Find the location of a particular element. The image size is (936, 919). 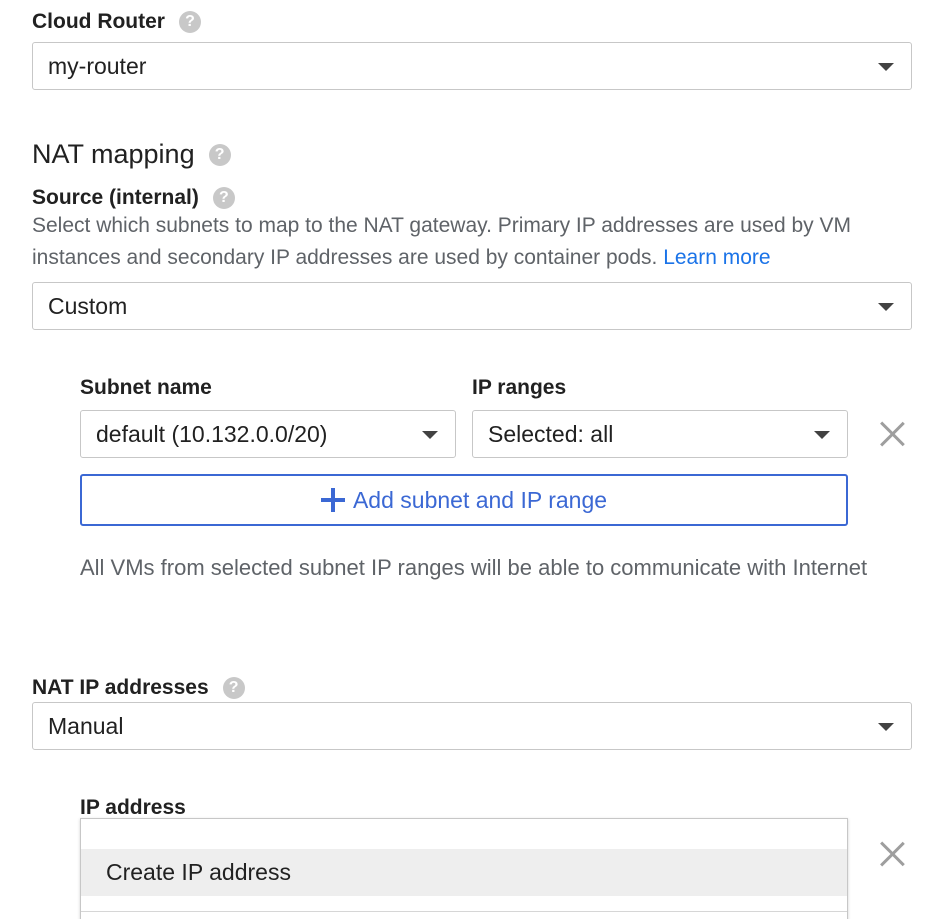

plus-icon is located at coordinates (332, 500).